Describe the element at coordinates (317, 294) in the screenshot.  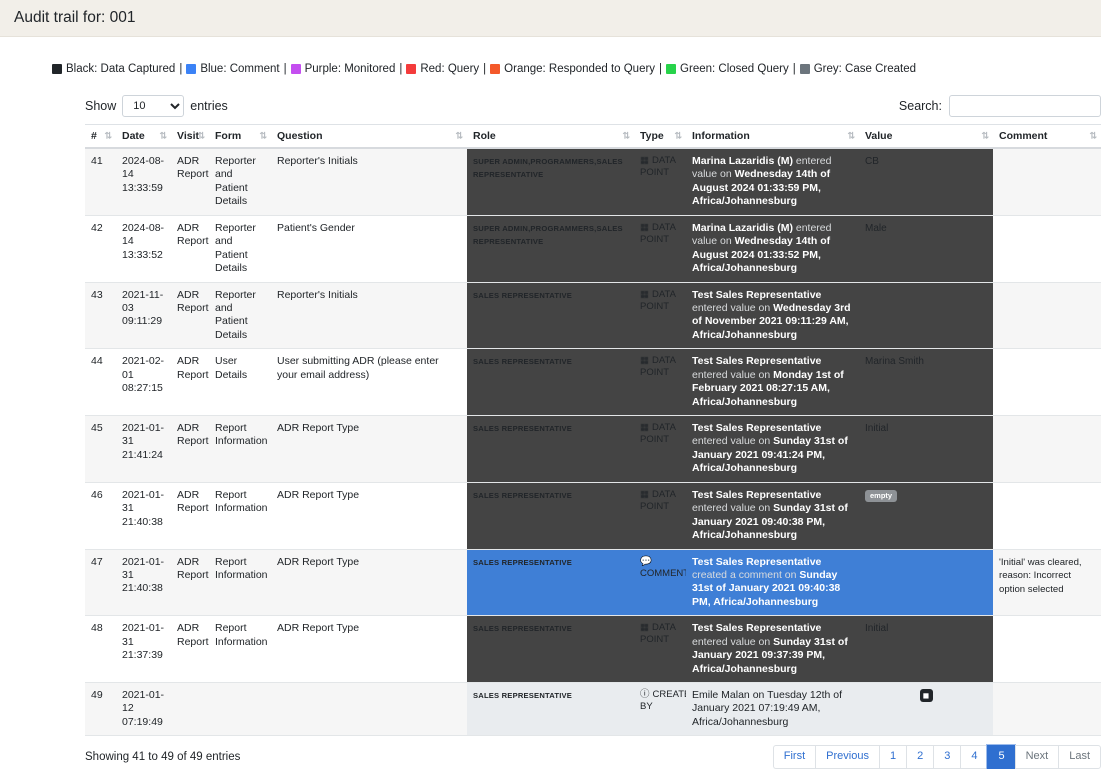
I see `row-question: Reporter's Initials` at that location.